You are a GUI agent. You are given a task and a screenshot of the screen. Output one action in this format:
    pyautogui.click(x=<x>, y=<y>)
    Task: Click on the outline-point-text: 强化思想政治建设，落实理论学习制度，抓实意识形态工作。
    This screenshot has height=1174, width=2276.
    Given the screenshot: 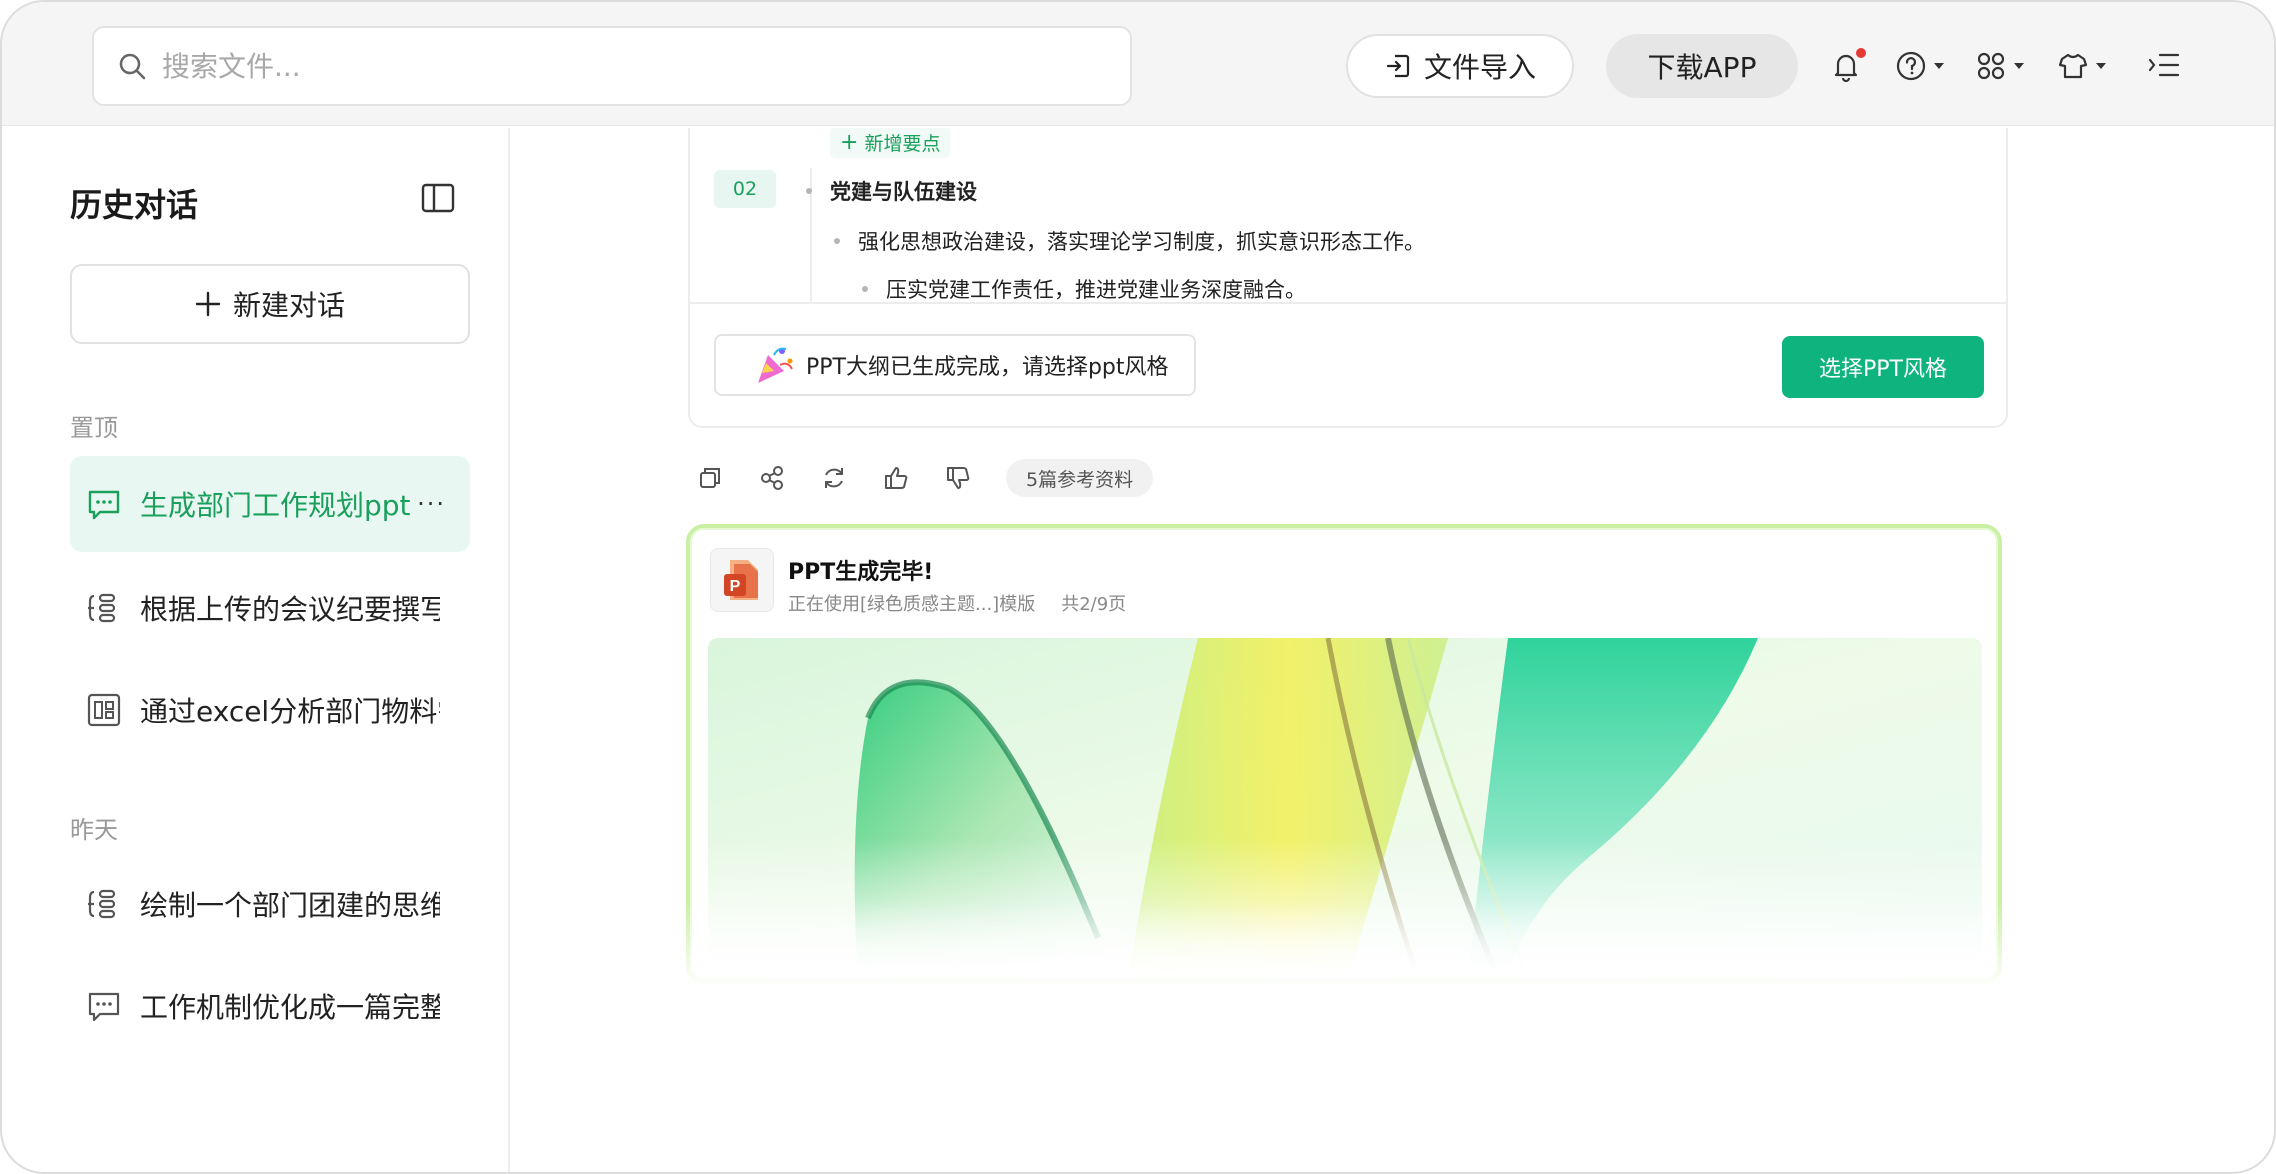 What is the action you would take?
    pyautogui.click(x=1141, y=242)
    